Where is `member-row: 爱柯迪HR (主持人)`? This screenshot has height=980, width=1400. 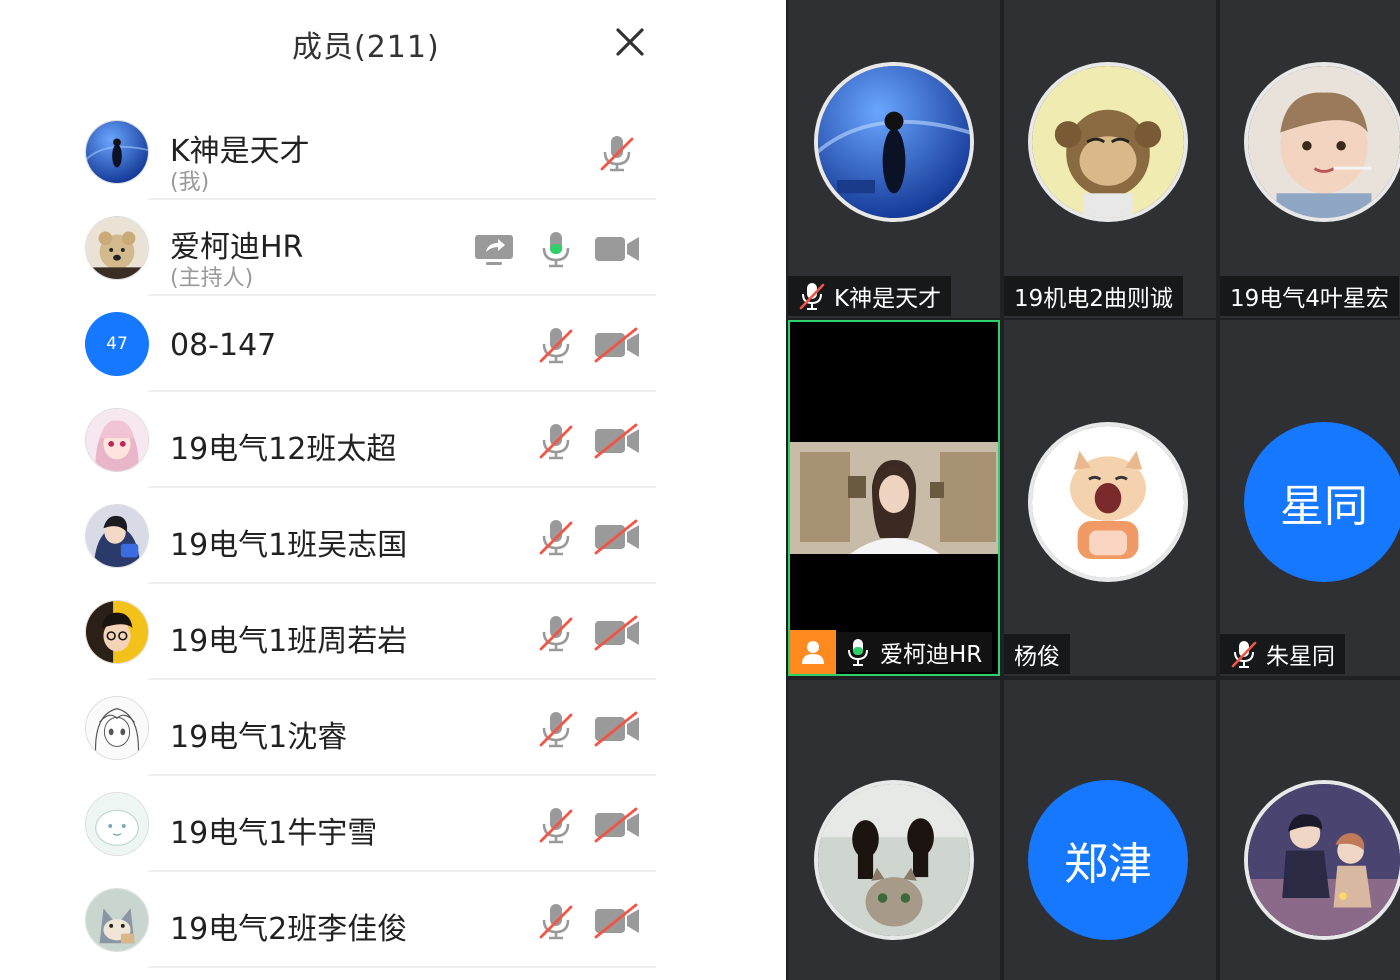 member-row: 爱柯迪HR (主持人) is located at coordinates (360, 248).